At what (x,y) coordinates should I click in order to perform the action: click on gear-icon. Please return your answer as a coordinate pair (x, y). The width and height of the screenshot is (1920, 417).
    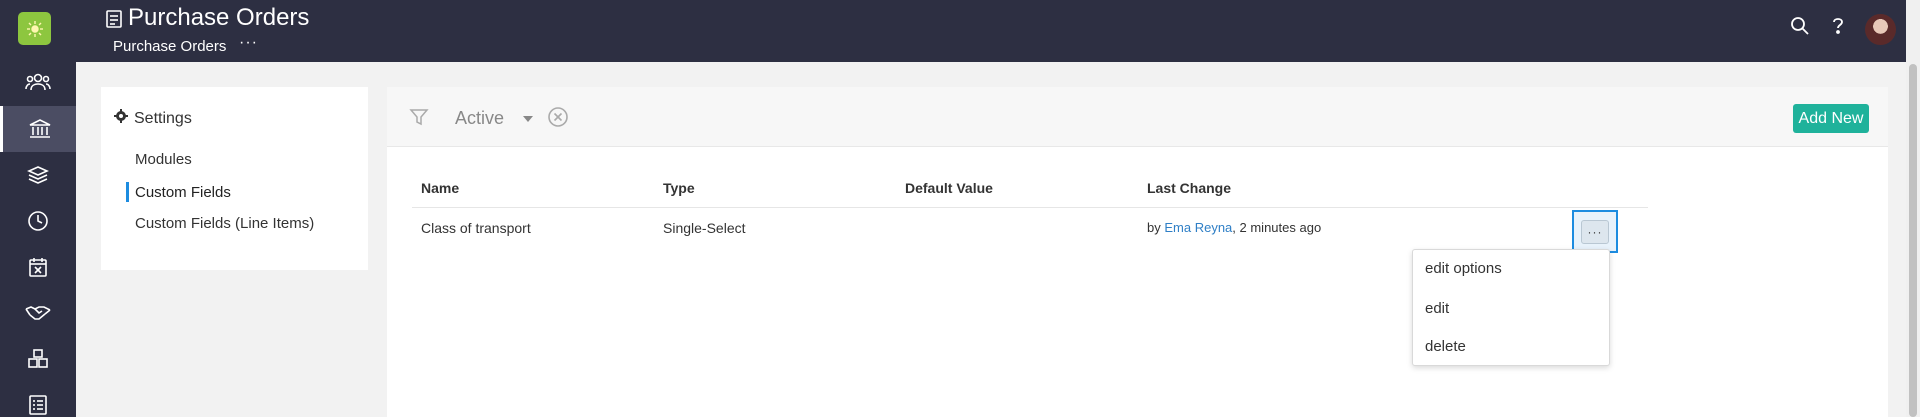
    Looking at the image, I should click on (121, 118).